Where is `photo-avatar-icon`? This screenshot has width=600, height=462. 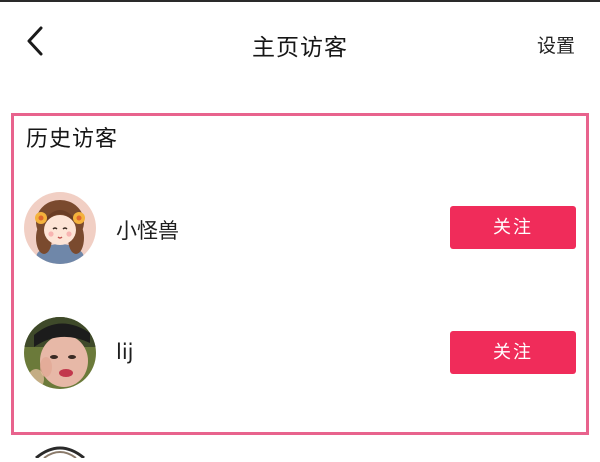 photo-avatar-icon is located at coordinates (60, 353).